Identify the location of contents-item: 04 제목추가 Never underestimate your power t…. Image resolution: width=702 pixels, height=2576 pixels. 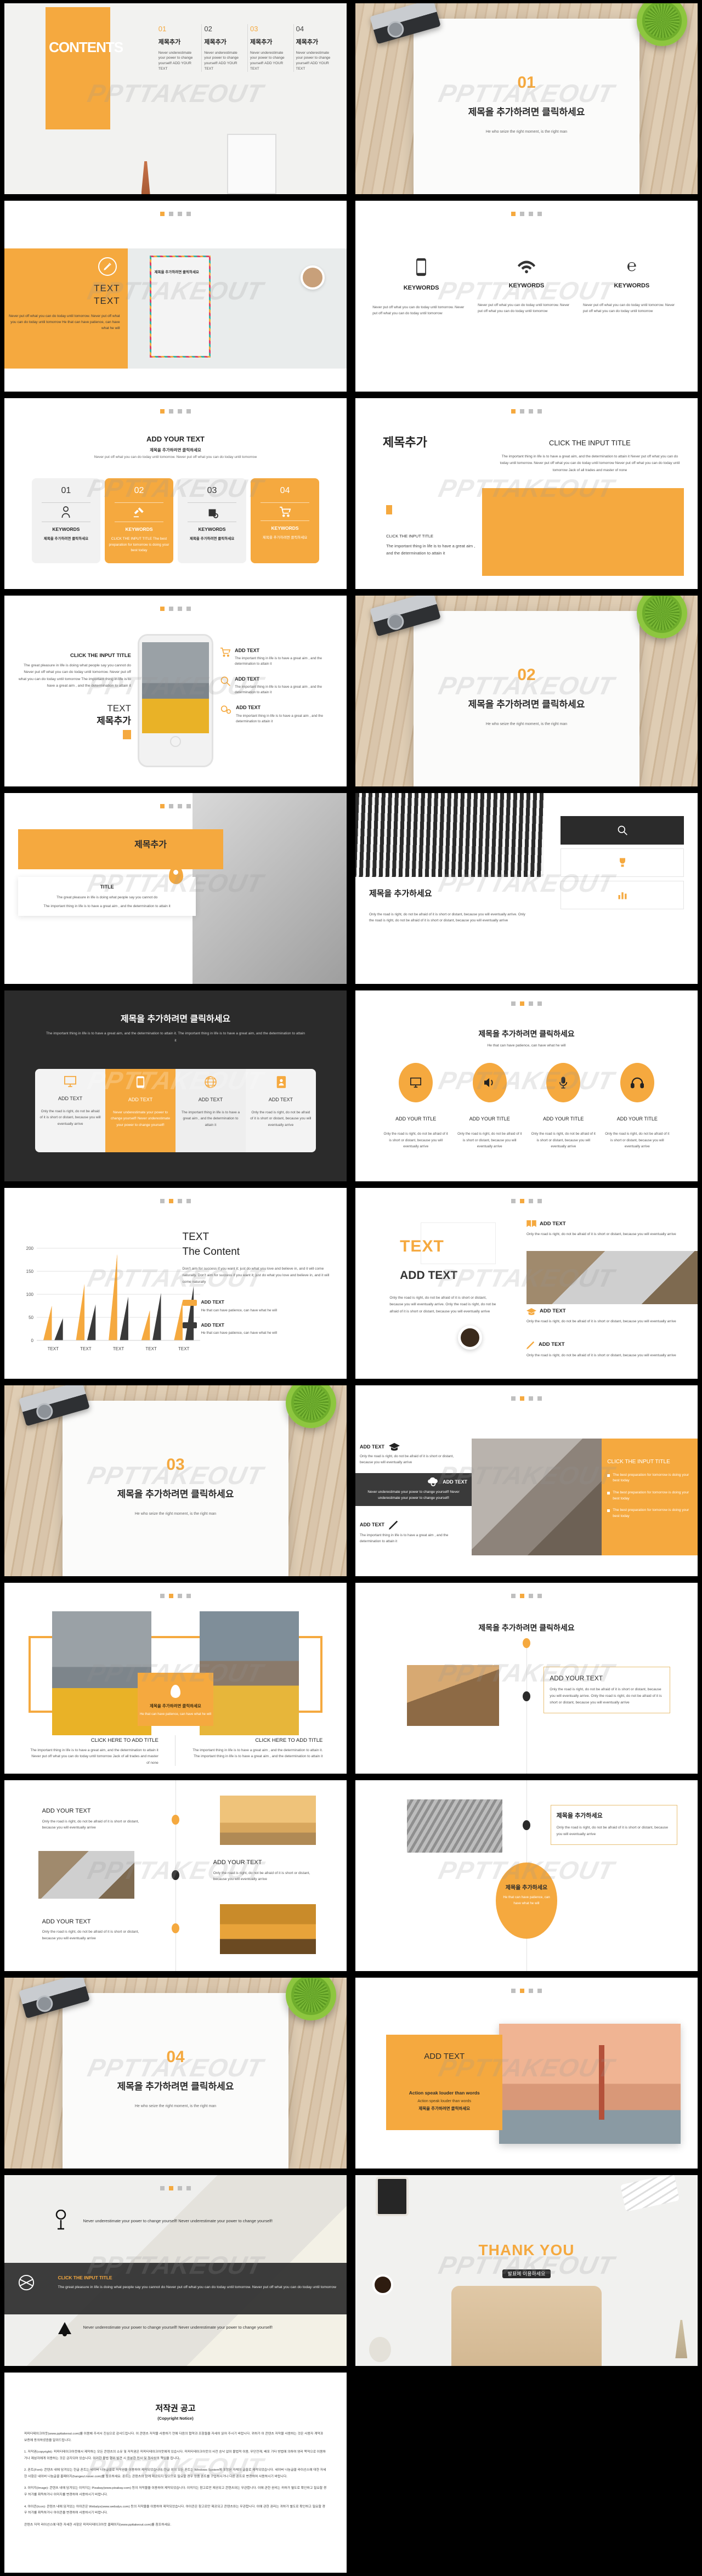
(316, 48).